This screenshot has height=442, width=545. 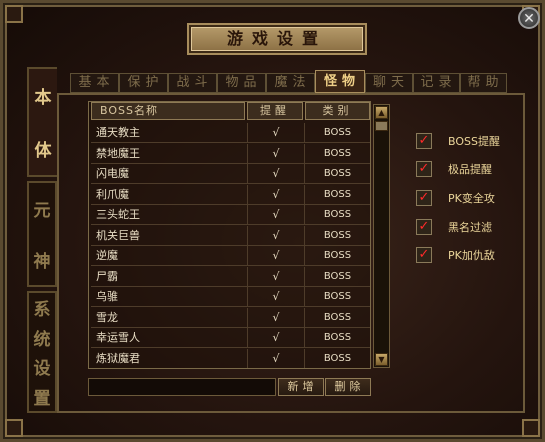 I want to click on side-tab-char: 体, so click(x=43, y=151).